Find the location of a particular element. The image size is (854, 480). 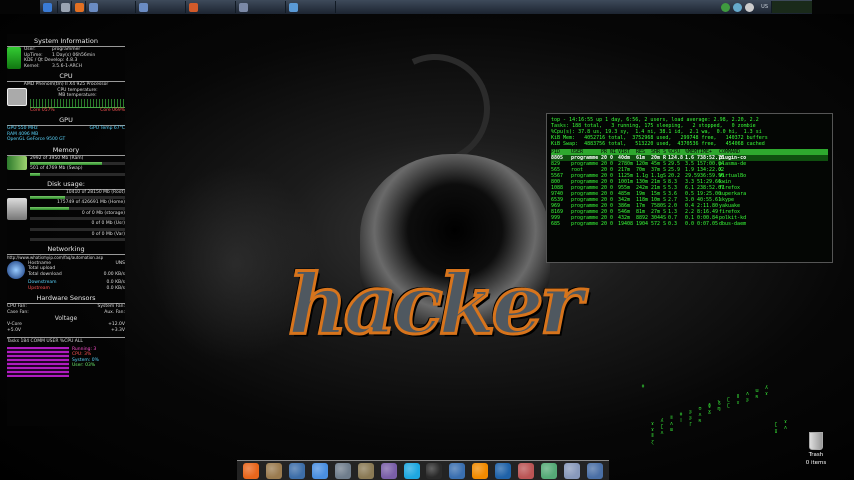

trash-widget: Trash 0 items is located at coordinates (816, 455).